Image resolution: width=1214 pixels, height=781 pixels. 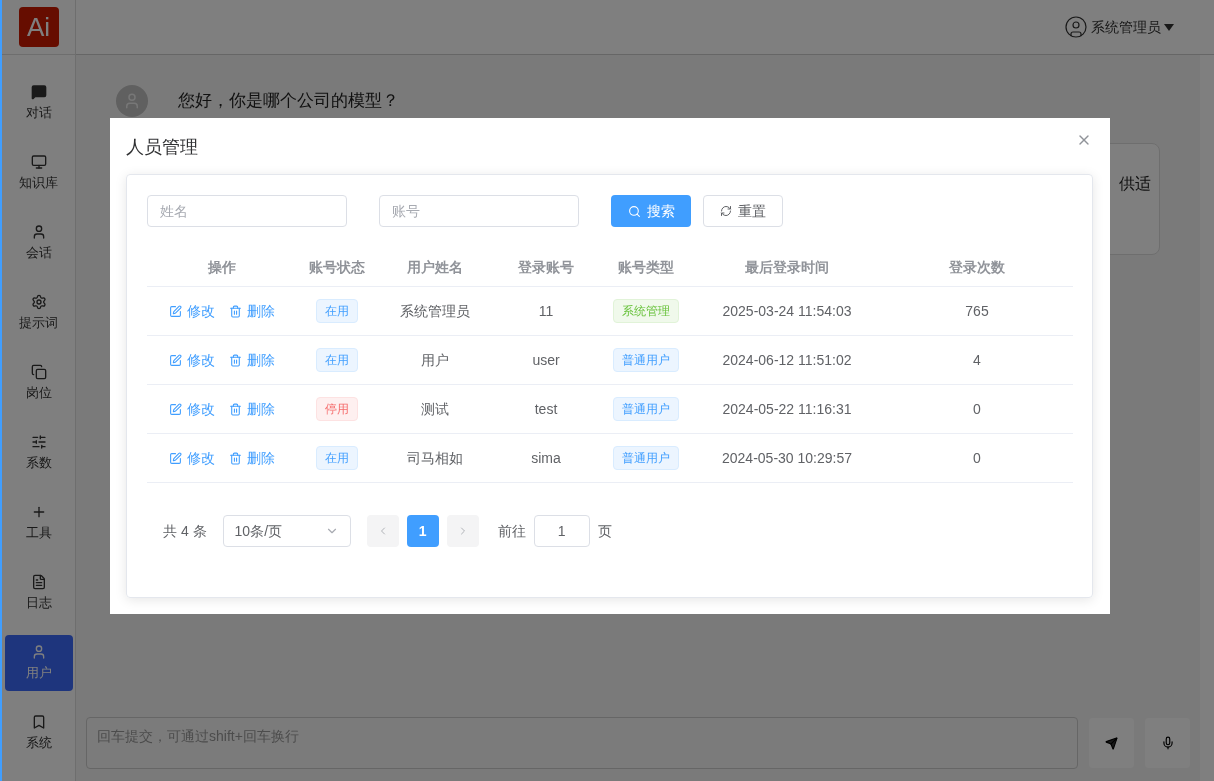 I want to click on user-menu: 系统管理员, so click(x=1119, y=27).